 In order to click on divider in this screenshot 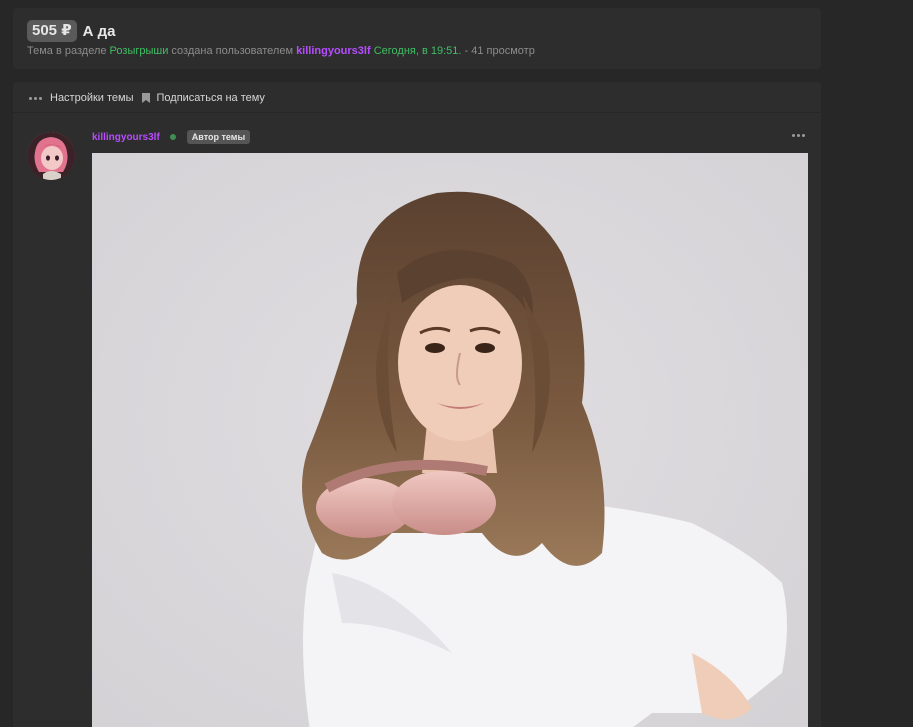, I will do `click(417, 112)`.